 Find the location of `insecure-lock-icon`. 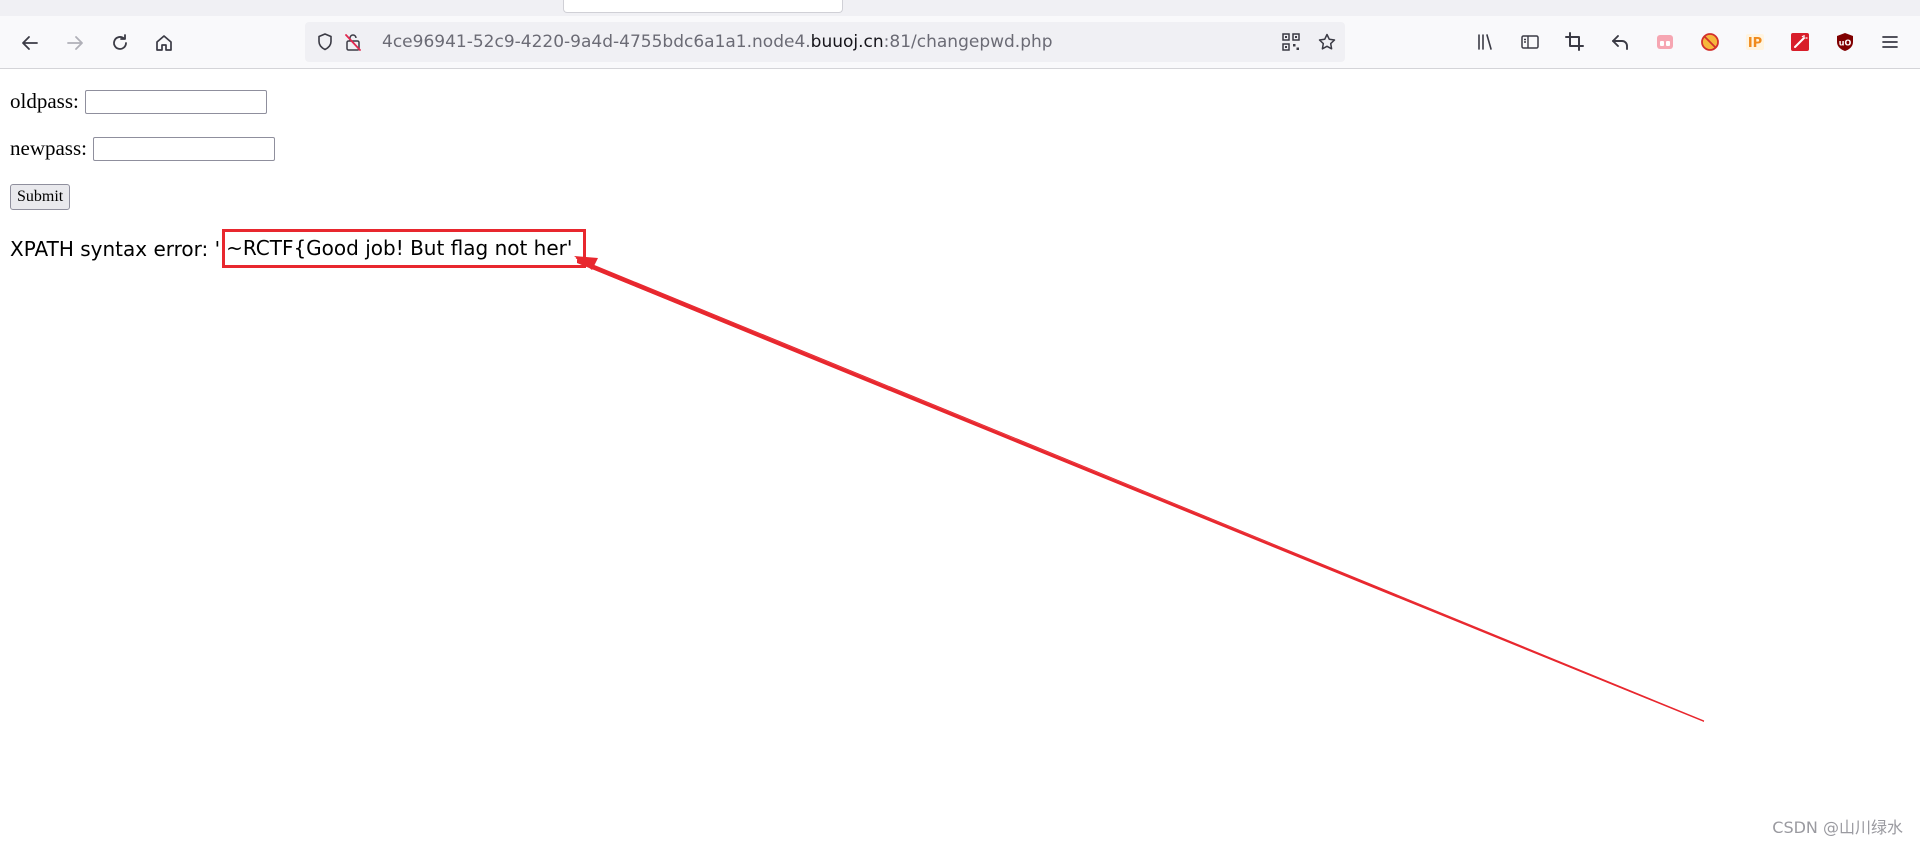

insecure-lock-icon is located at coordinates (353, 42).